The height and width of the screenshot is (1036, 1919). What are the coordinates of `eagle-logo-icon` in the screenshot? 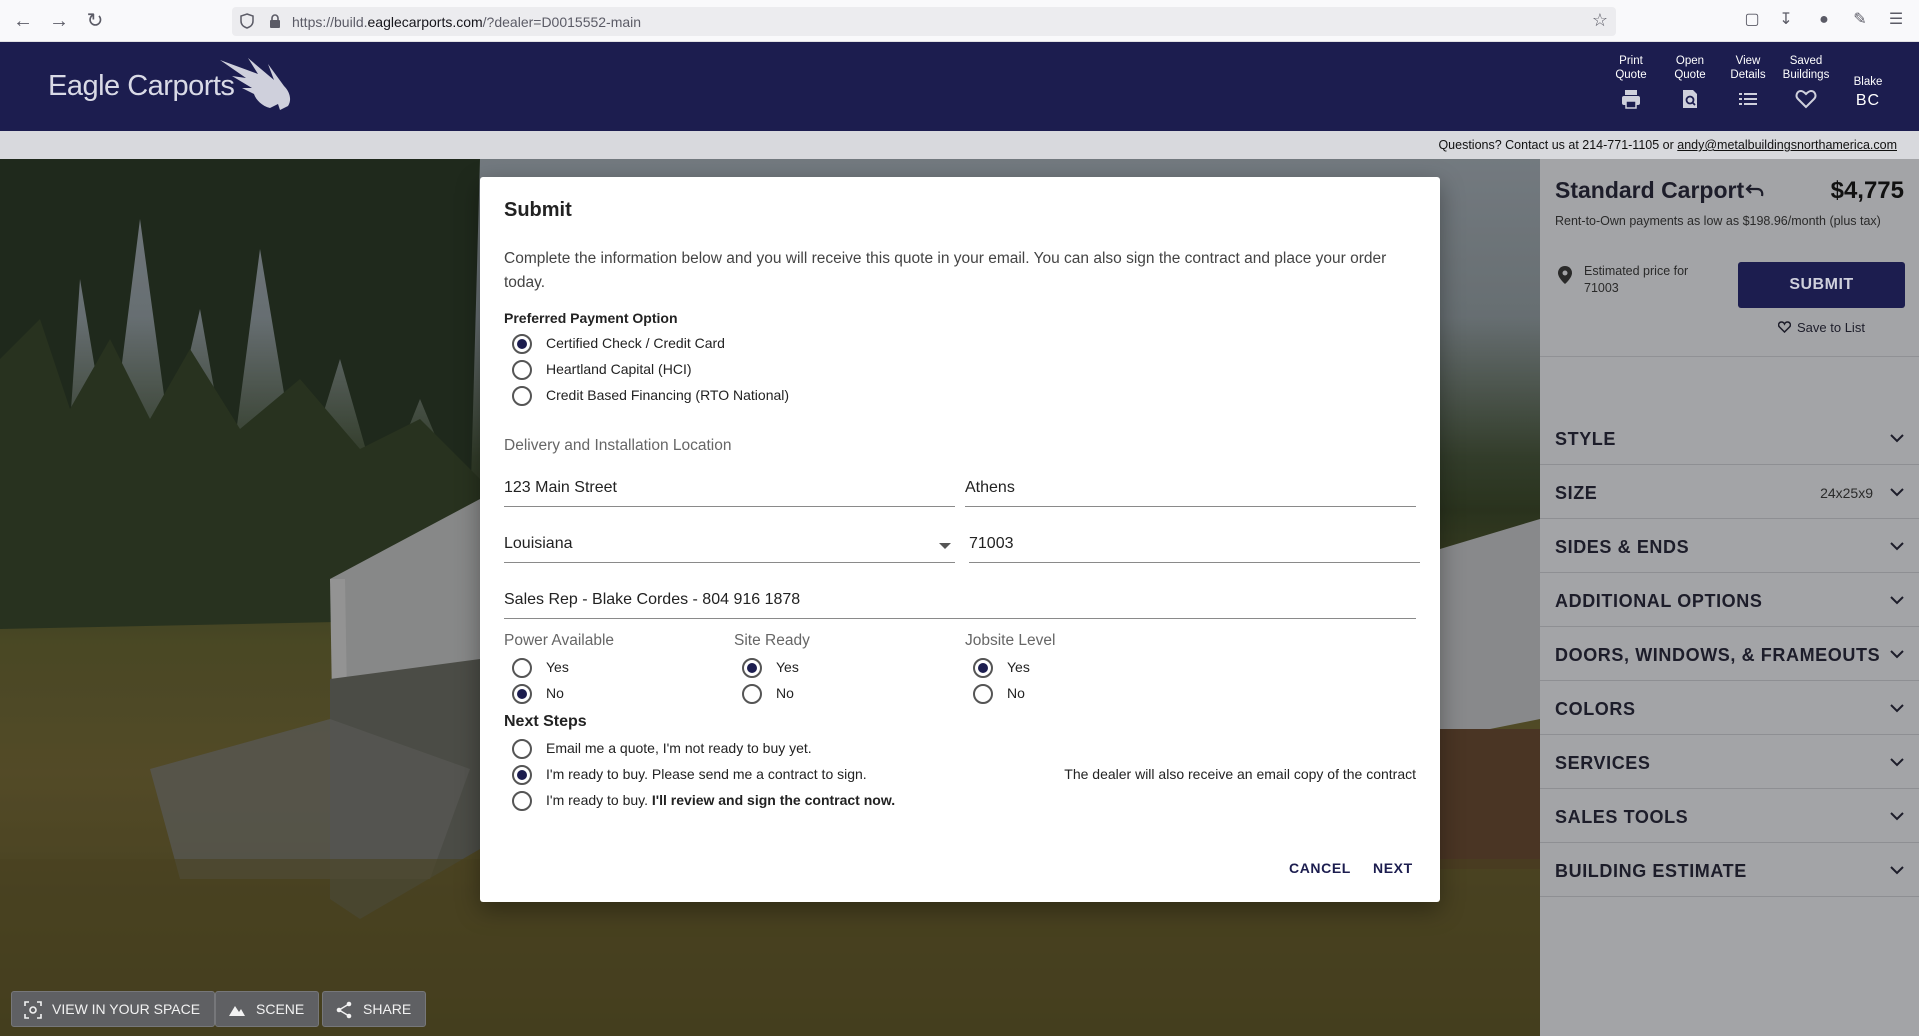 It's located at (256, 83).